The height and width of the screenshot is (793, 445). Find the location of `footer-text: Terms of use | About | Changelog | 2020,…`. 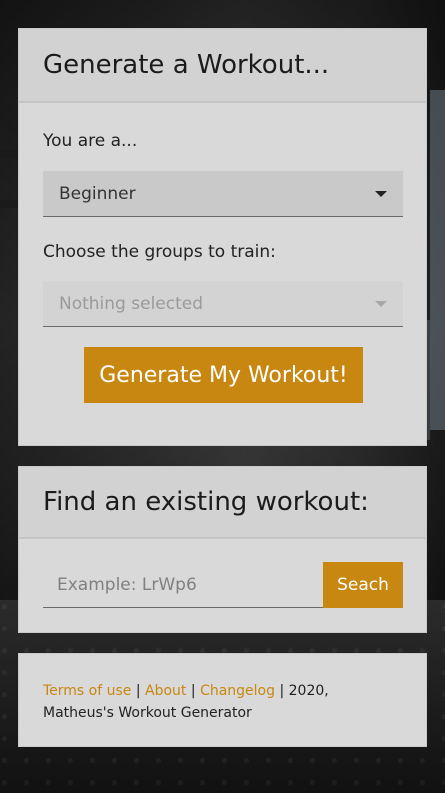

footer-text: Terms of use | About | Changelog | 2020,… is located at coordinates (222, 702).